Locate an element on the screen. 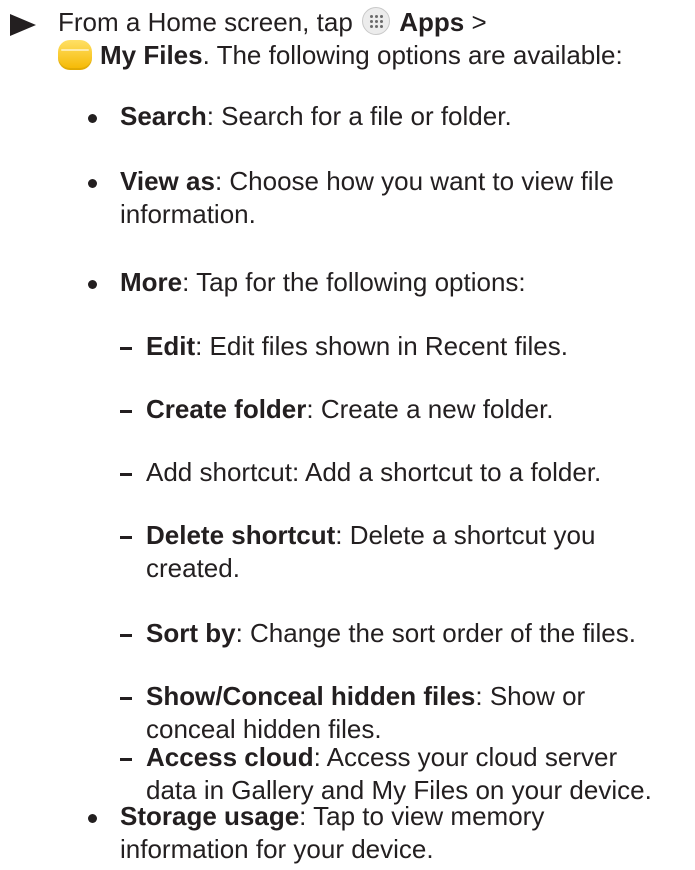 The image size is (695, 870). sub-item-desc: : Show or is located at coordinates (530, 696).